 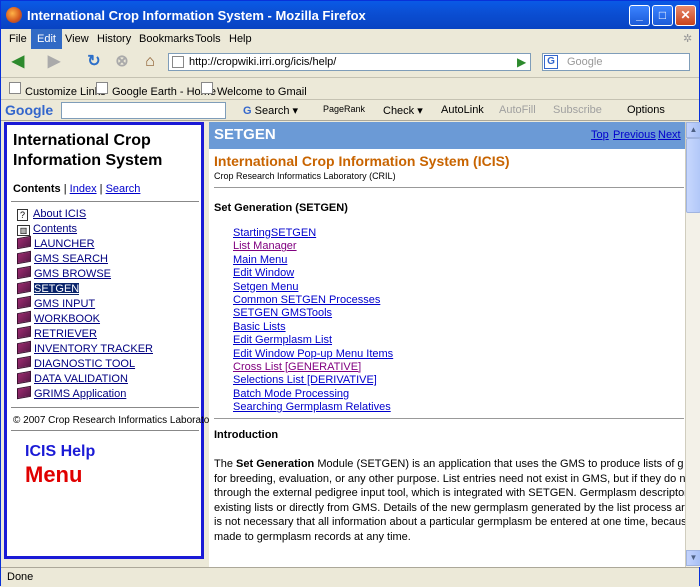 What do you see at coordinates (646, 110) in the screenshot?
I see `options-button: Options` at bounding box center [646, 110].